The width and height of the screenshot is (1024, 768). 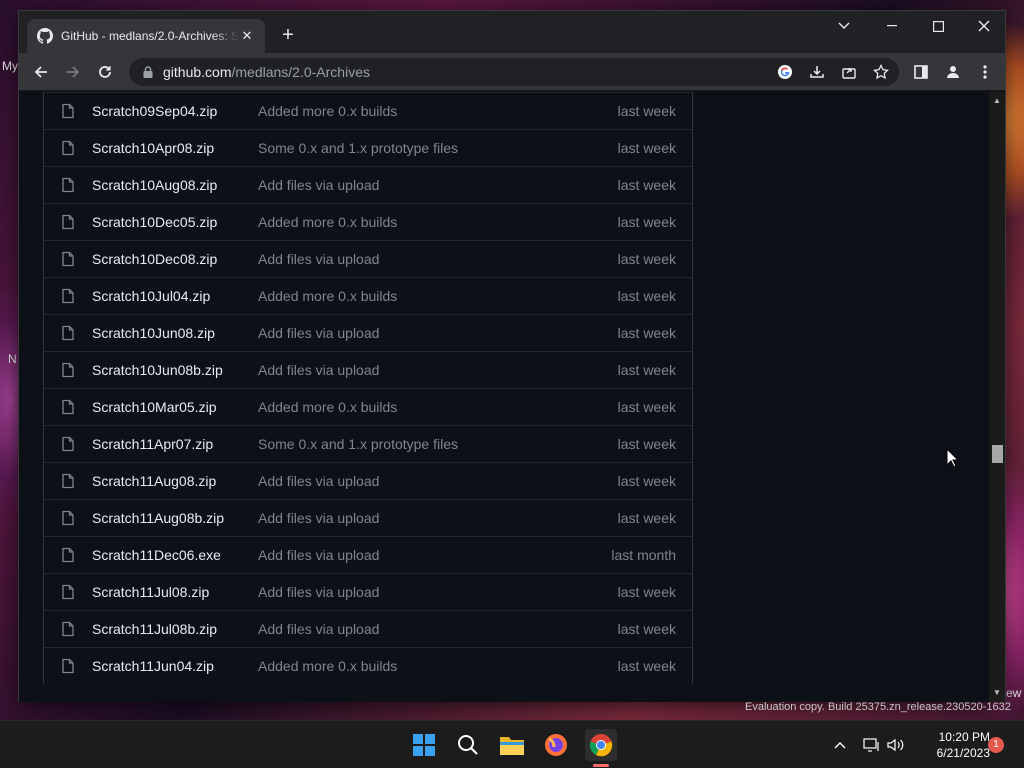 What do you see at coordinates (1013, 693) in the screenshot?
I see `desktop-icon-label: ew` at bounding box center [1013, 693].